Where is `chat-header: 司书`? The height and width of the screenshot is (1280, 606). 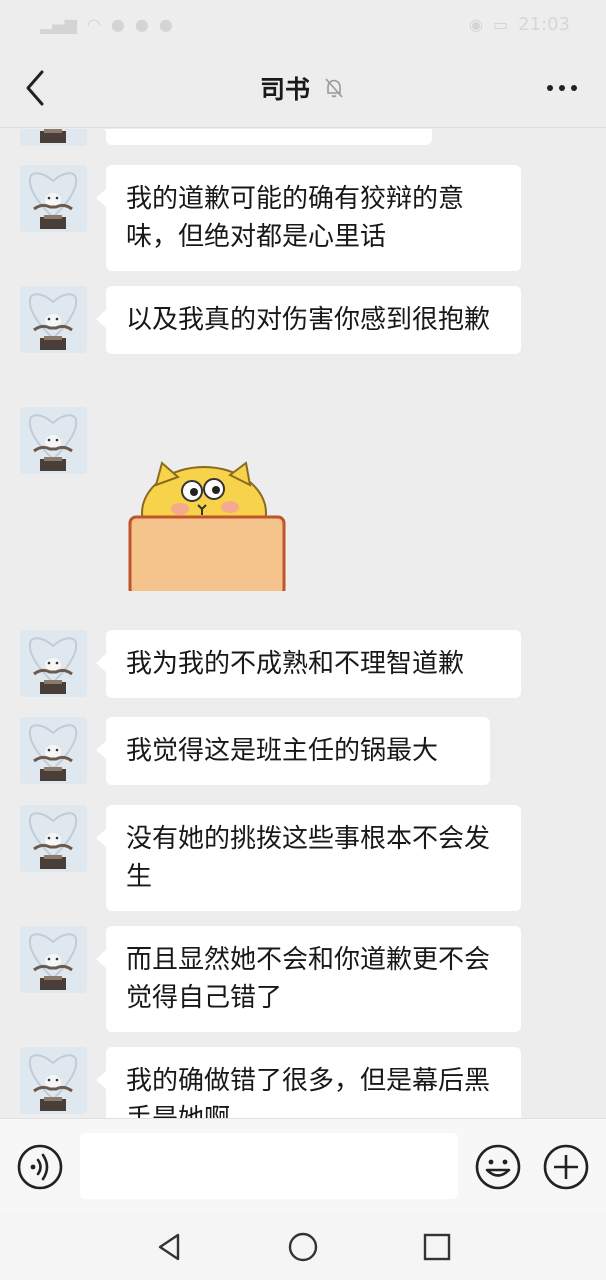 chat-header: 司书 is located at coordinates (303, 88).